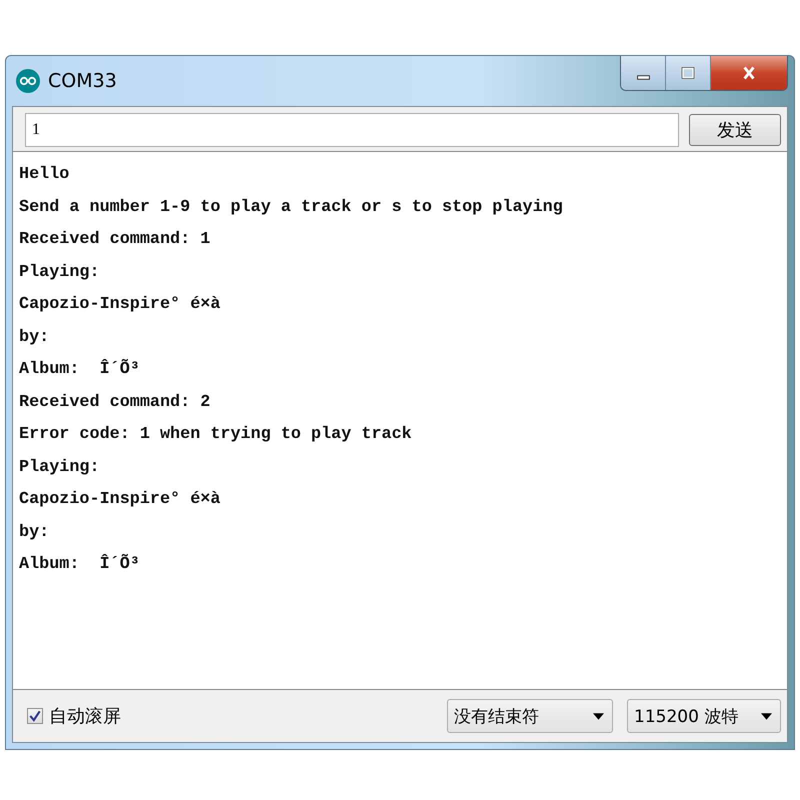 The image size is (800, 800). What do you see at coordinates (352, 130) in the screenshot?
I see `input-field: 1` at bounding box center [352, 130].